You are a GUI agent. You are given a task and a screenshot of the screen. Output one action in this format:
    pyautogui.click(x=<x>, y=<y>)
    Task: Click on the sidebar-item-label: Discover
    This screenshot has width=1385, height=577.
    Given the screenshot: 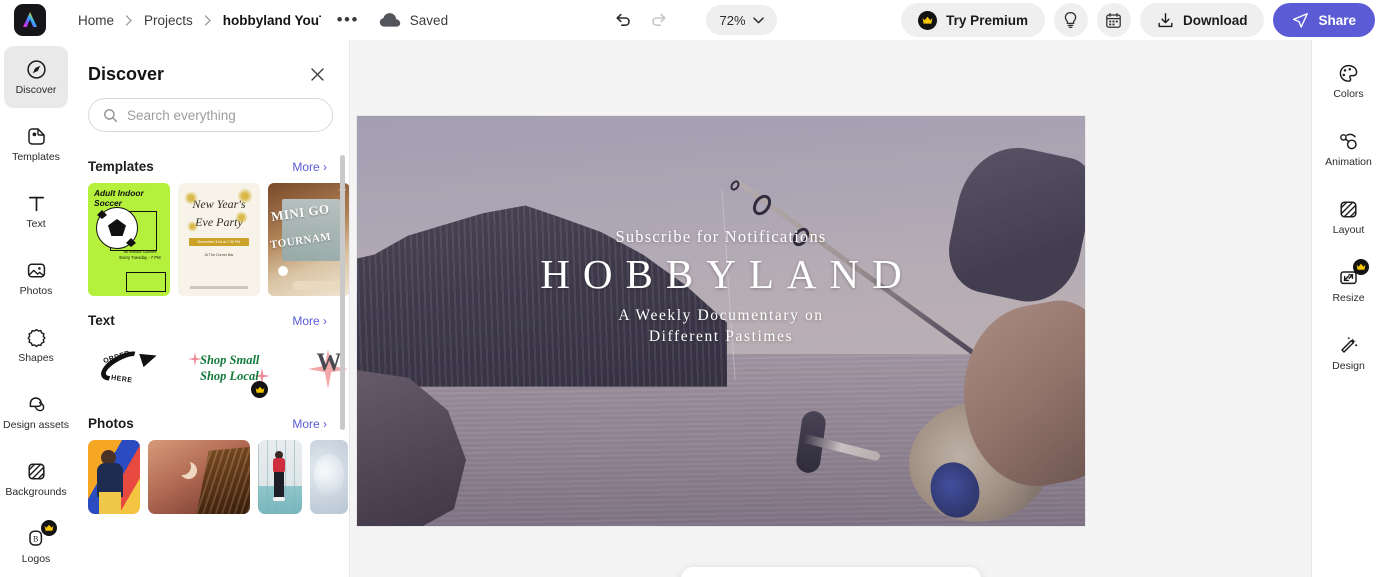 What is the action you would take?
    pyautogui.click(x=36, y=90)
    